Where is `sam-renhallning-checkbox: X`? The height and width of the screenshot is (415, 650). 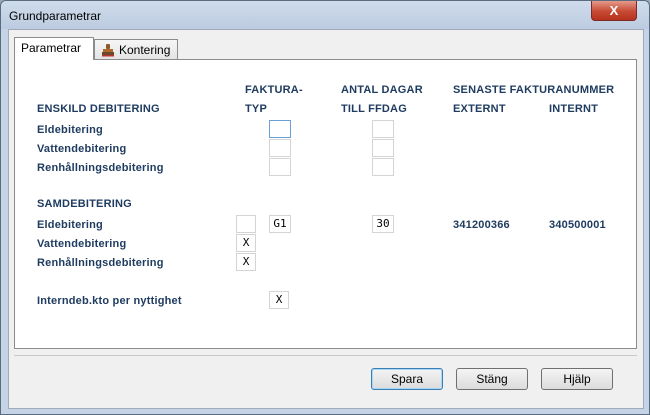 sam-renhallning-checkbox: X is located at coordinates (246, 262).